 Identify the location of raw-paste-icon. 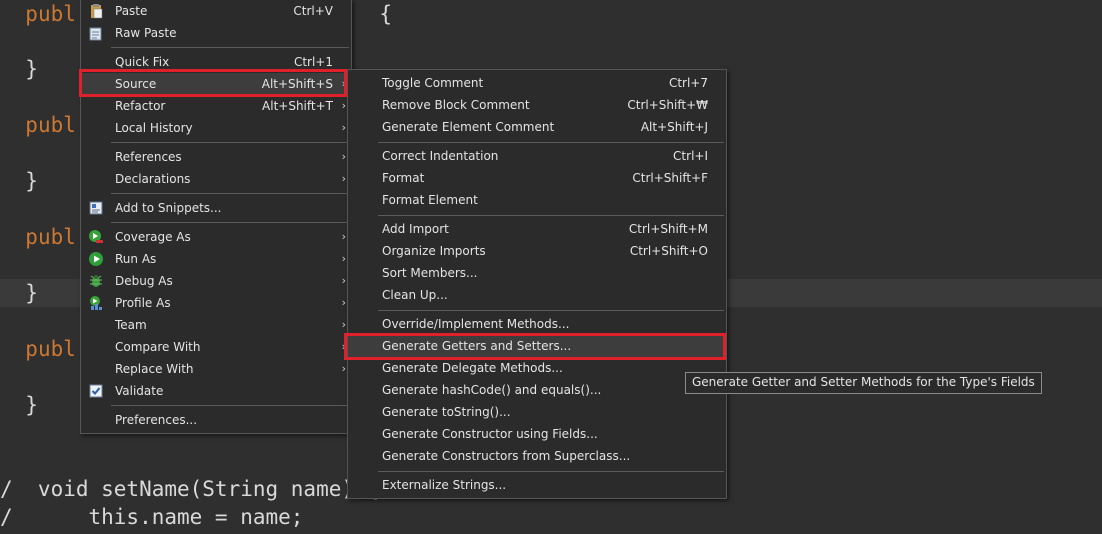
(96, 33).